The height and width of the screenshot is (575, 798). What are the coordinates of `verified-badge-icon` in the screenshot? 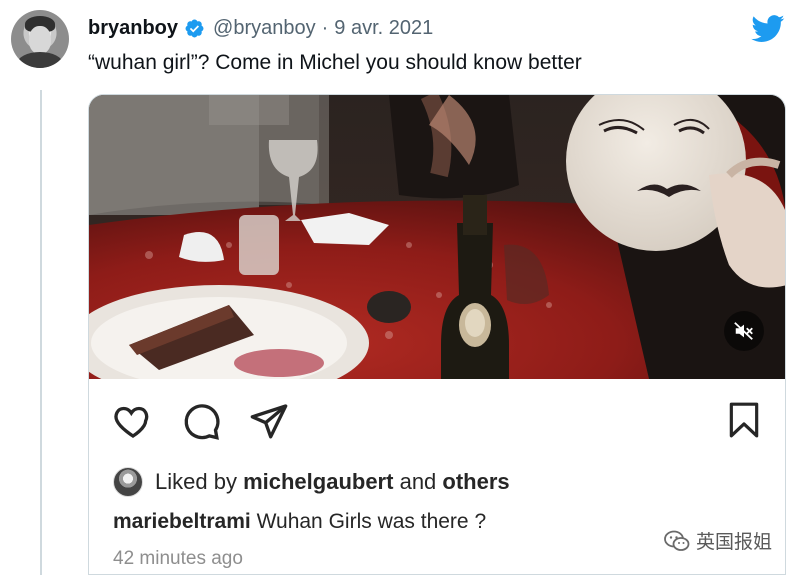 It's located at (194, 28).